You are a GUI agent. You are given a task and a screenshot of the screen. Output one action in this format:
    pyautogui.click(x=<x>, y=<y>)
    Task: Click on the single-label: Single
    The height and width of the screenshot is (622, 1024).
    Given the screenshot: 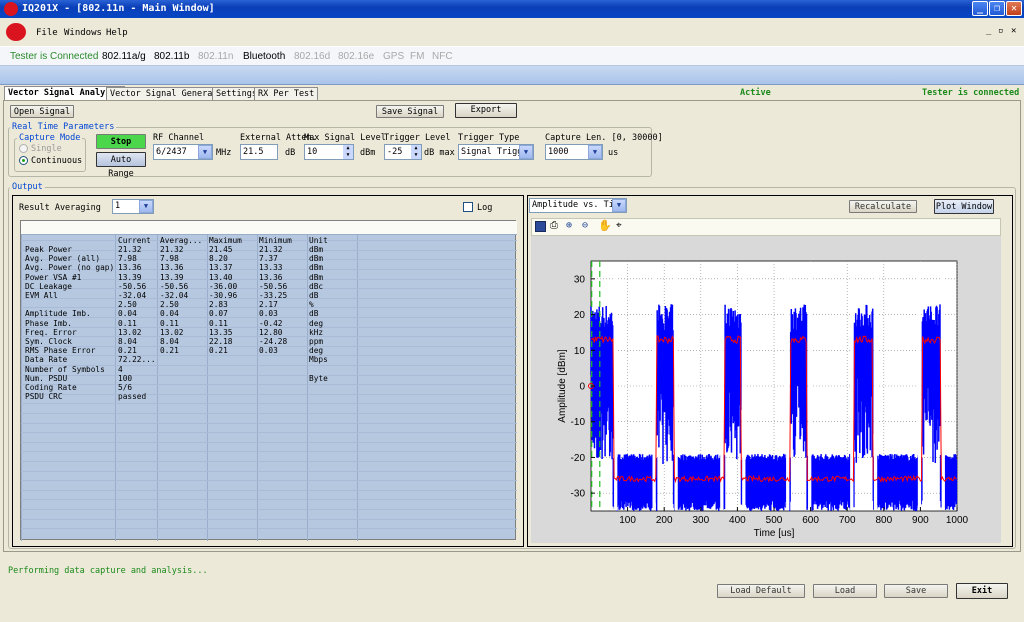 What is the action you would take?
    pyautogui.click(x=46, y=149)
    